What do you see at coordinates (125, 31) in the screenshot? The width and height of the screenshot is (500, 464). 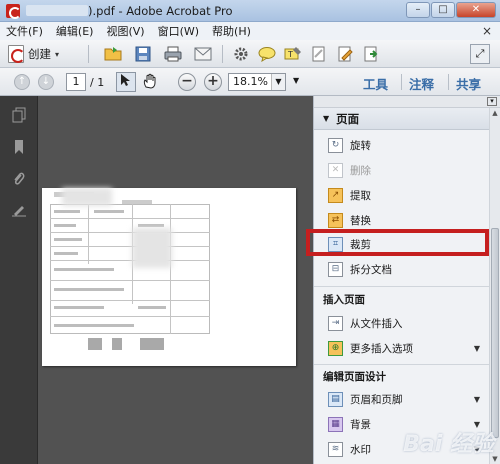 I see `menu-view: 视图(V)` at bounding box center [125, 31].